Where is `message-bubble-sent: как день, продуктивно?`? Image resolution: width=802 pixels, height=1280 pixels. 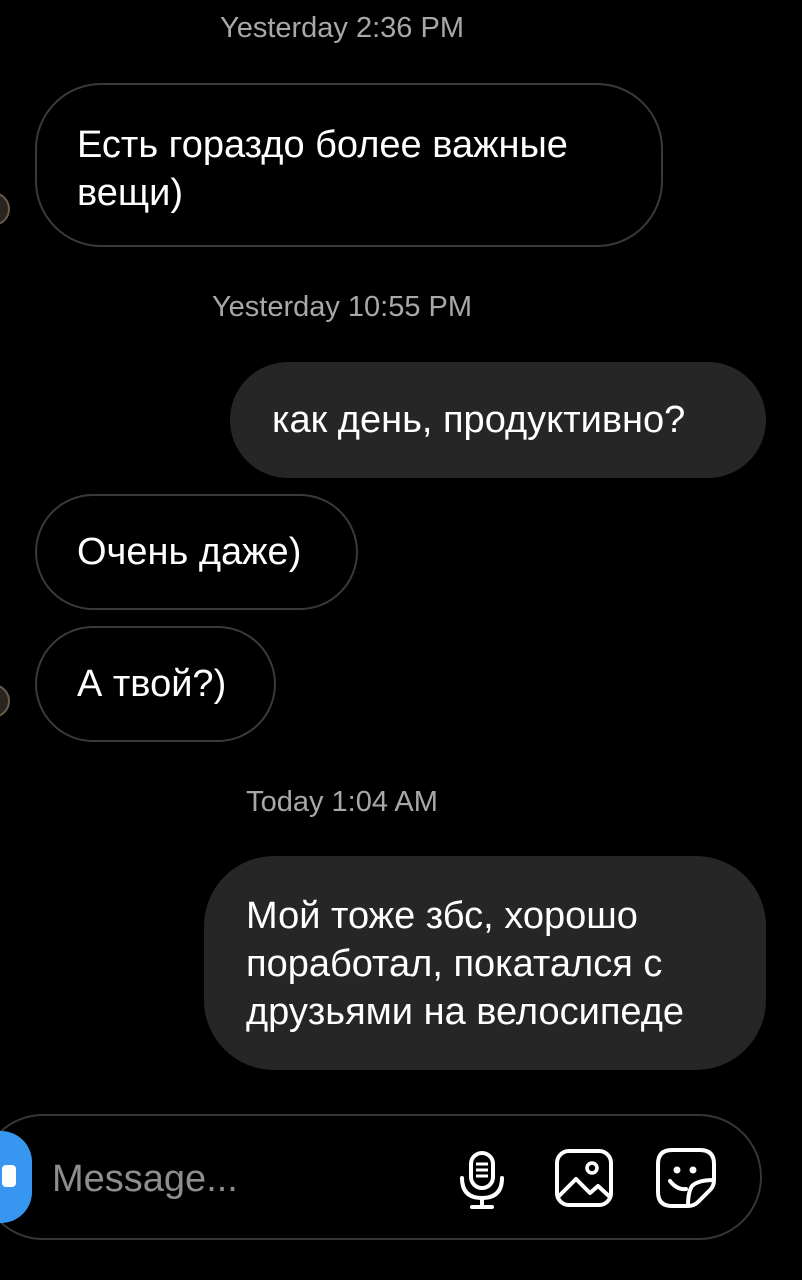 message-bubble-sent: как день, продуктивно? is located at coordinates (498, 420).